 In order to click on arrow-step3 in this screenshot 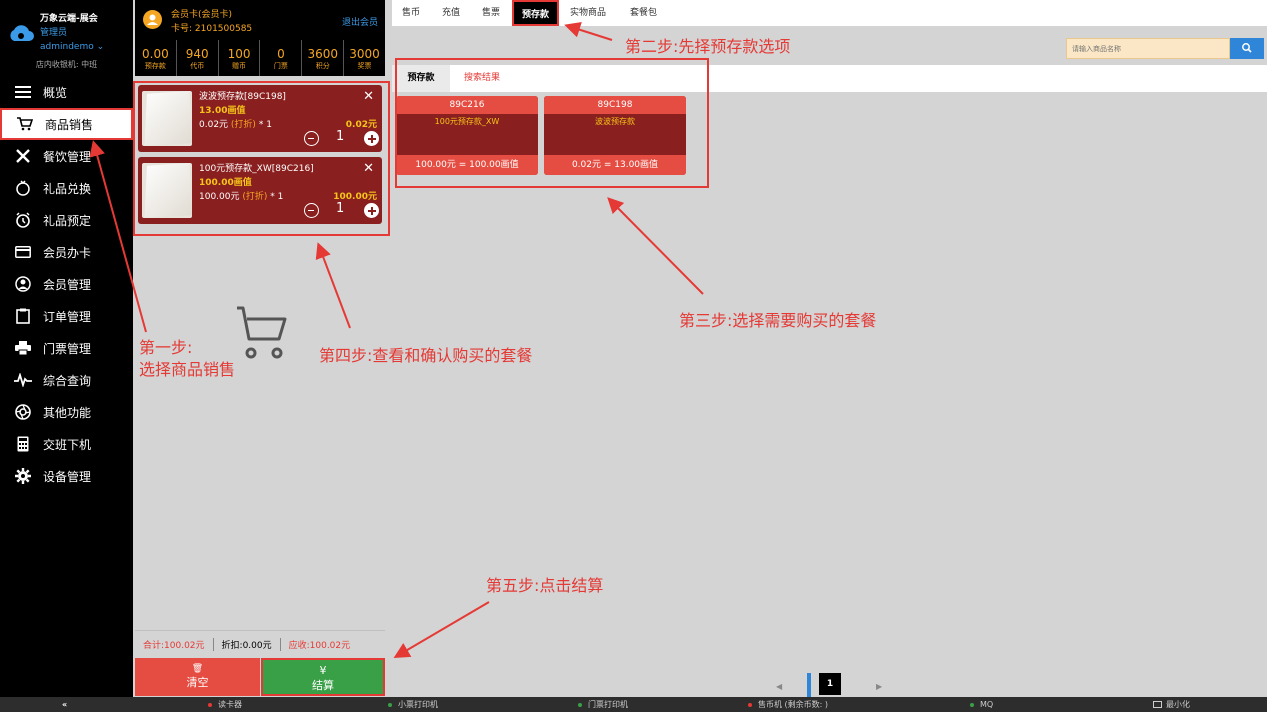, I will do `click(655, 246)`.